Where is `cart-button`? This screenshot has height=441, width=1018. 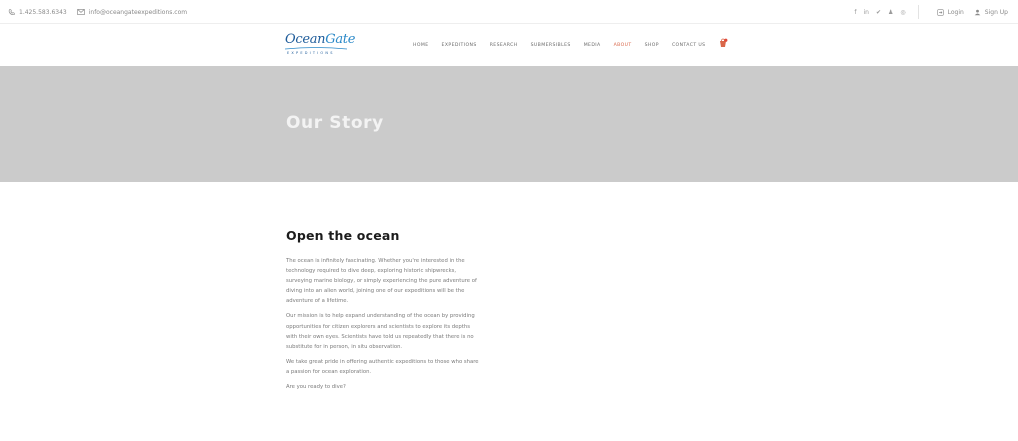 cart-button is located at coordinates (723, 43).